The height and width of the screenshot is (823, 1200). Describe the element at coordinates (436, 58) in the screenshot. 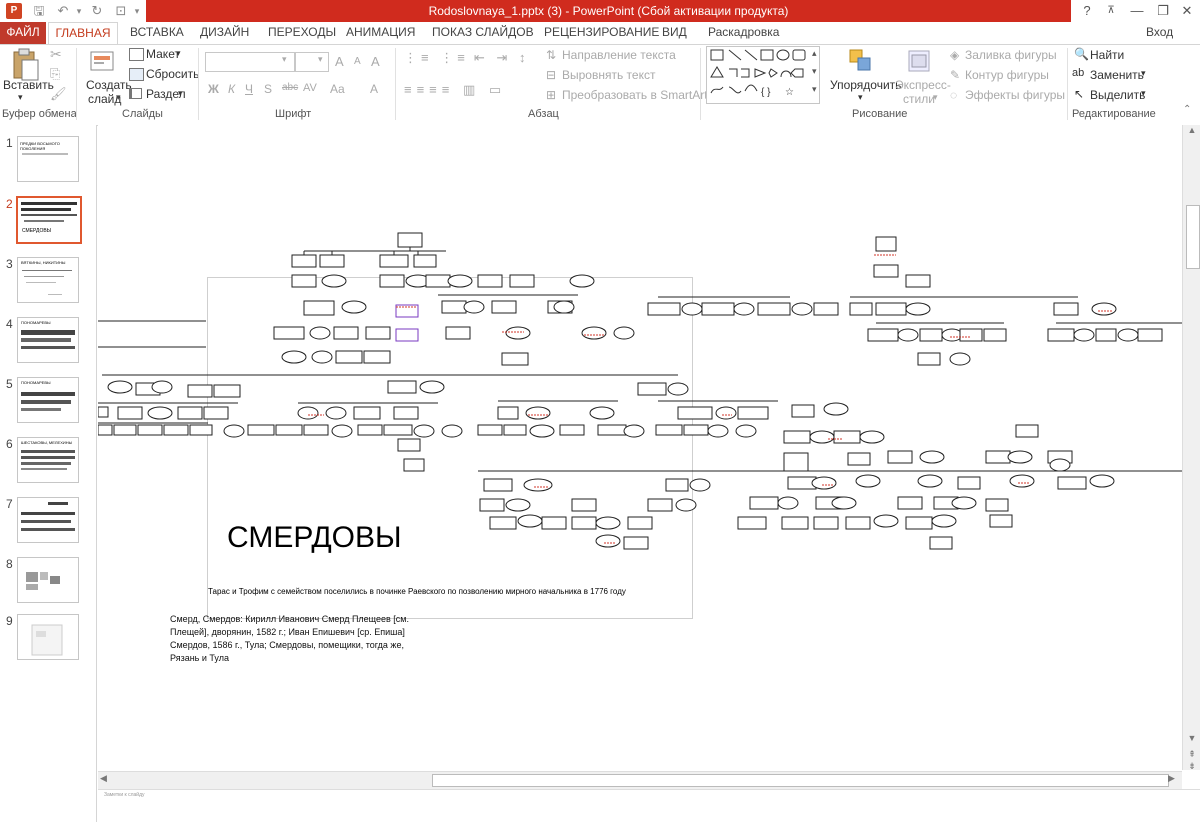

I see `bullets-icon: ⋮≡ ⋮≡` at that location.